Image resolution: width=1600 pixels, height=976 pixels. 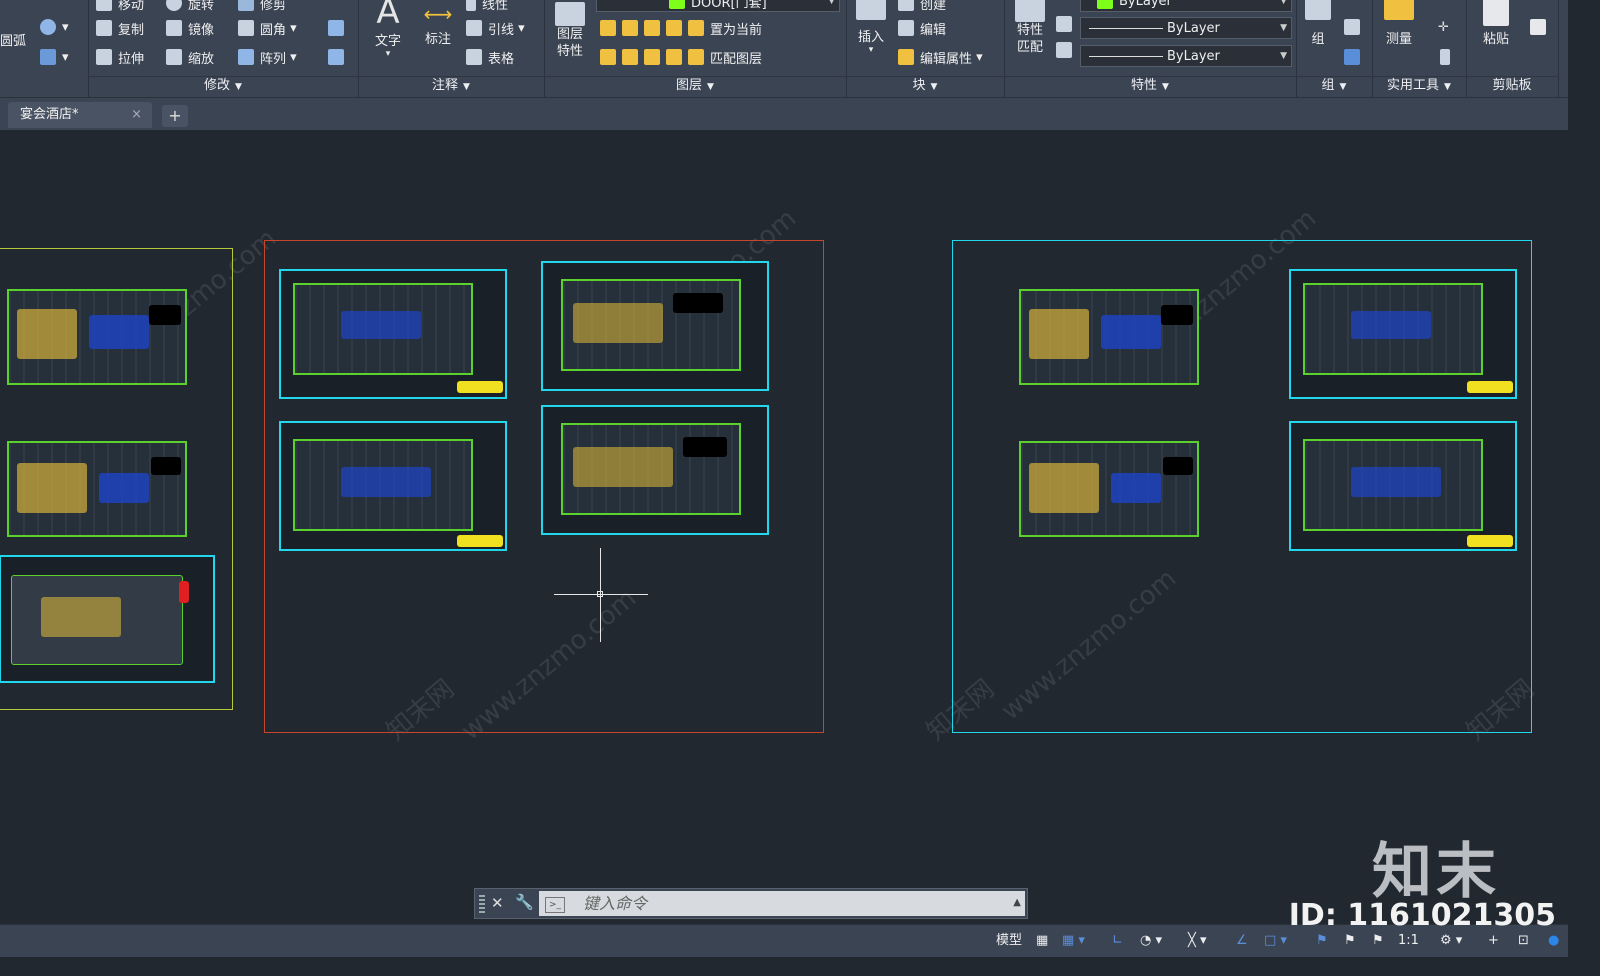 I want to click on paste-tool: 粘贴, so click(x=1496, y=23).